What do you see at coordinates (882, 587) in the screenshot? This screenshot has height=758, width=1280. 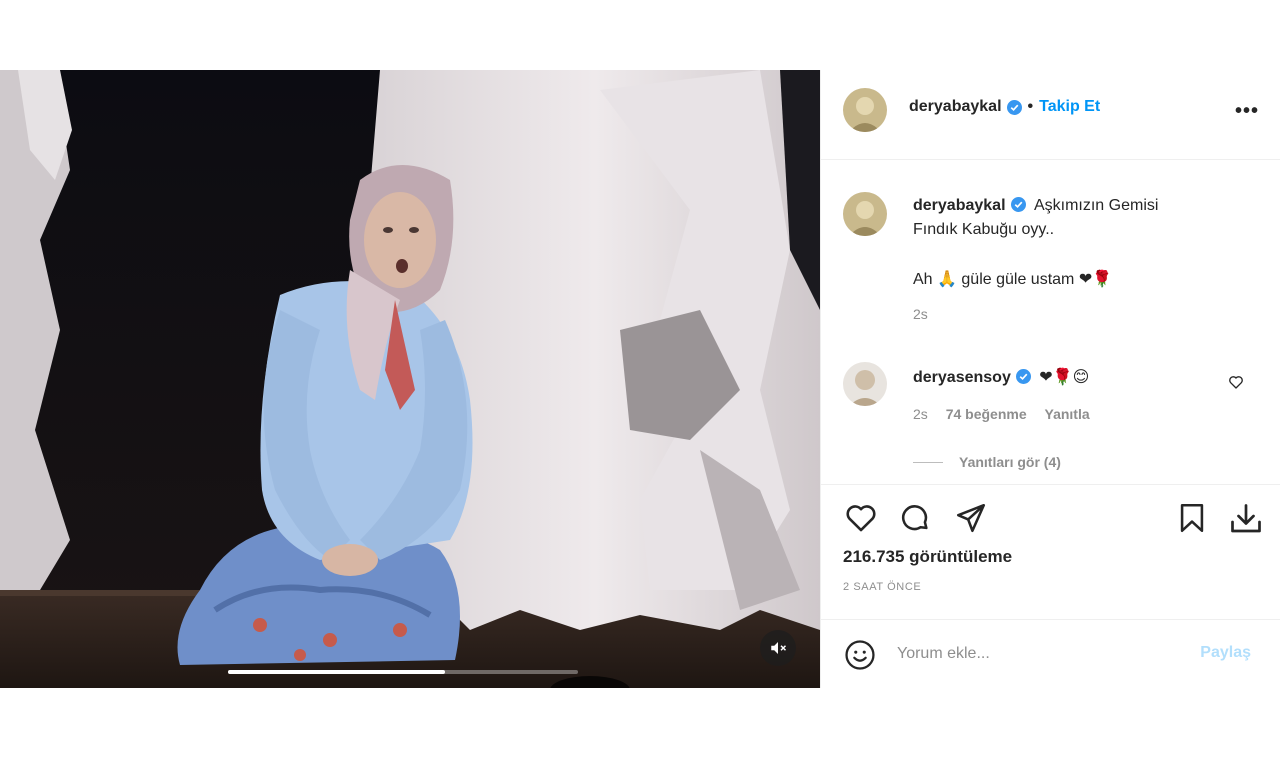 I see `post-timestamp: 2 SAAT ÖNCE` at bounding box center [882, 587].